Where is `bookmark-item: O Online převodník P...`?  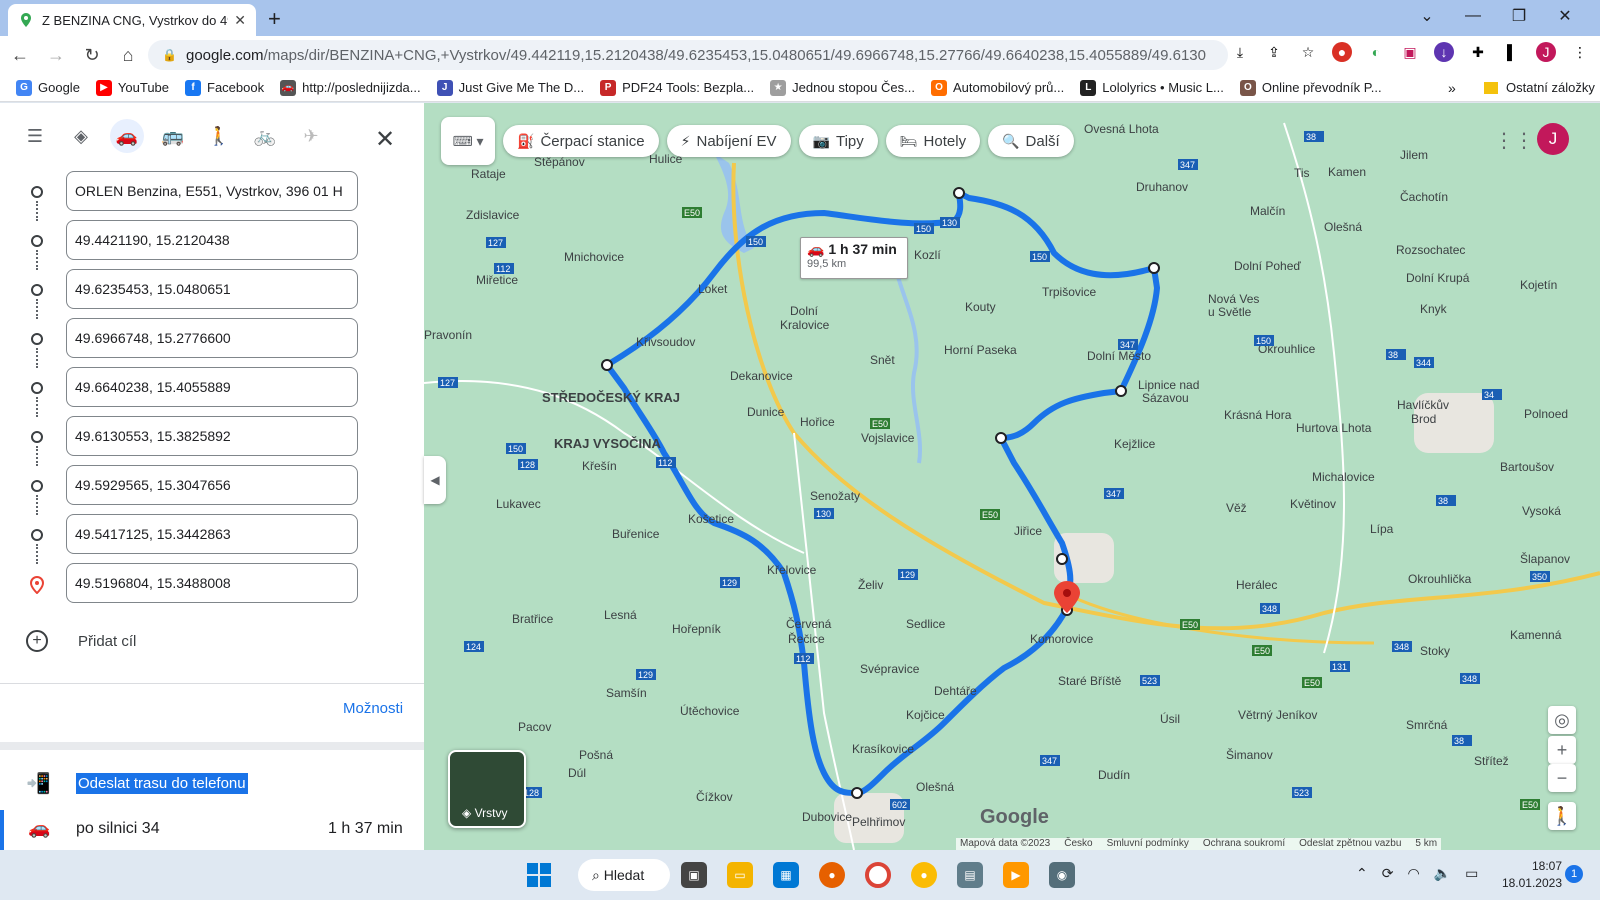 bookmark-item: O Online převodník P... is located at coordinates (1310, 87).